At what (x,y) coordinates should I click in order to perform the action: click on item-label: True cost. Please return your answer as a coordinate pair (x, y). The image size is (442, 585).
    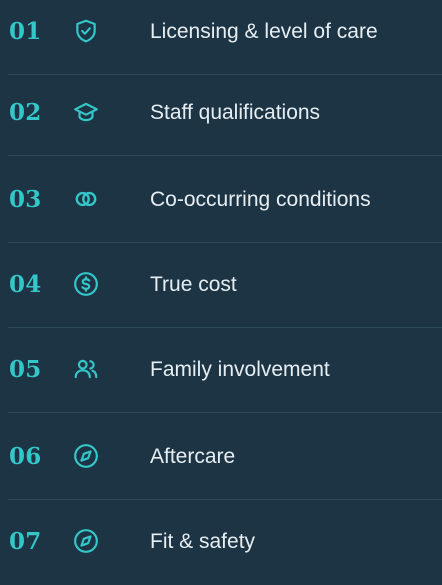
    Looking at the image, I should click on (193, 284).